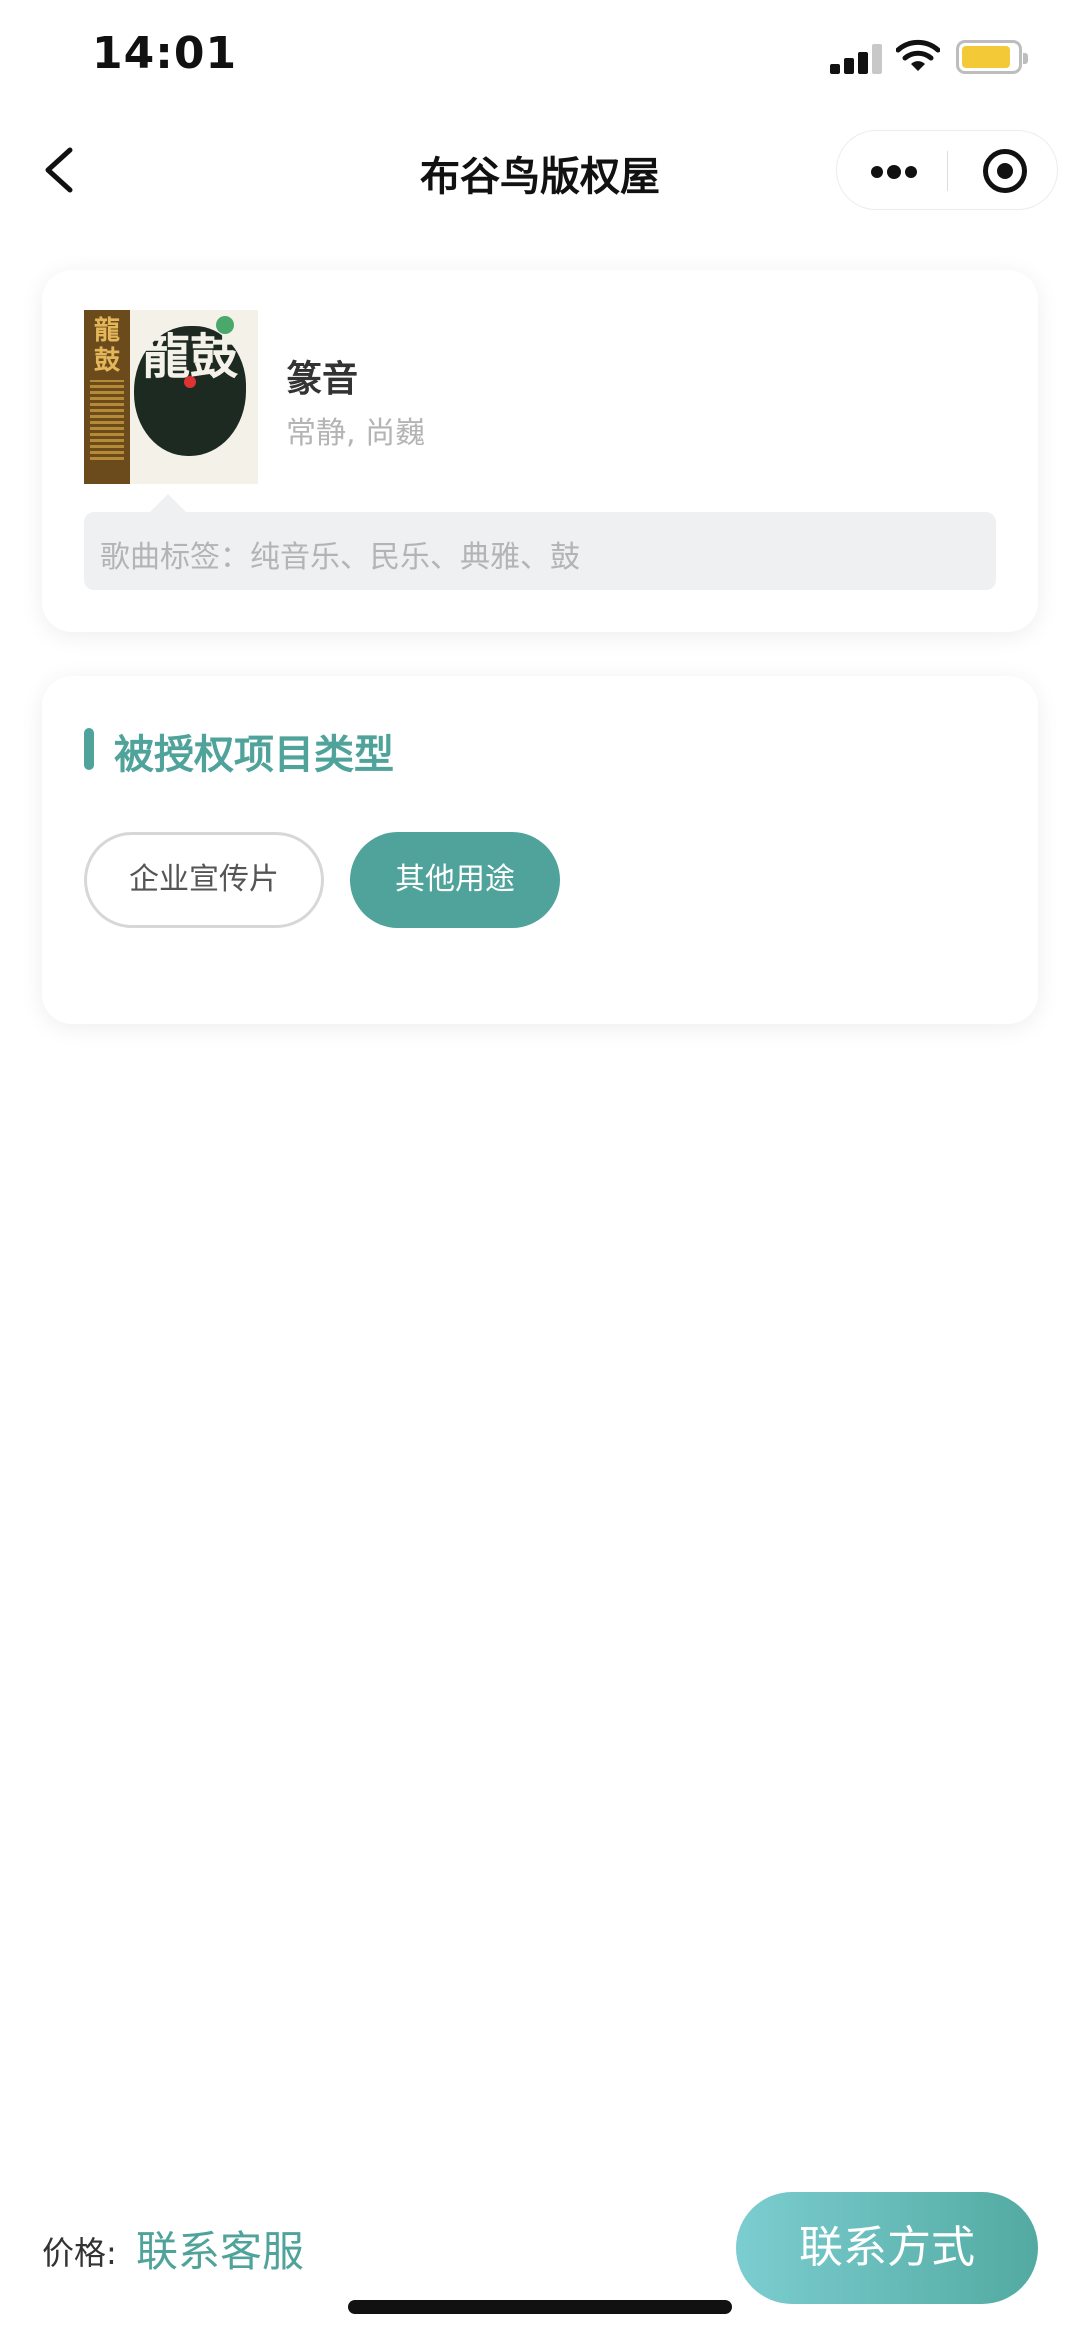 This screenshot has height=2337, width=1080. What do you see at coordinates (204, 880) in the screenshot?
I see `license-option-corporate-video: 企业宣传片` at bounding box center [204, 880].